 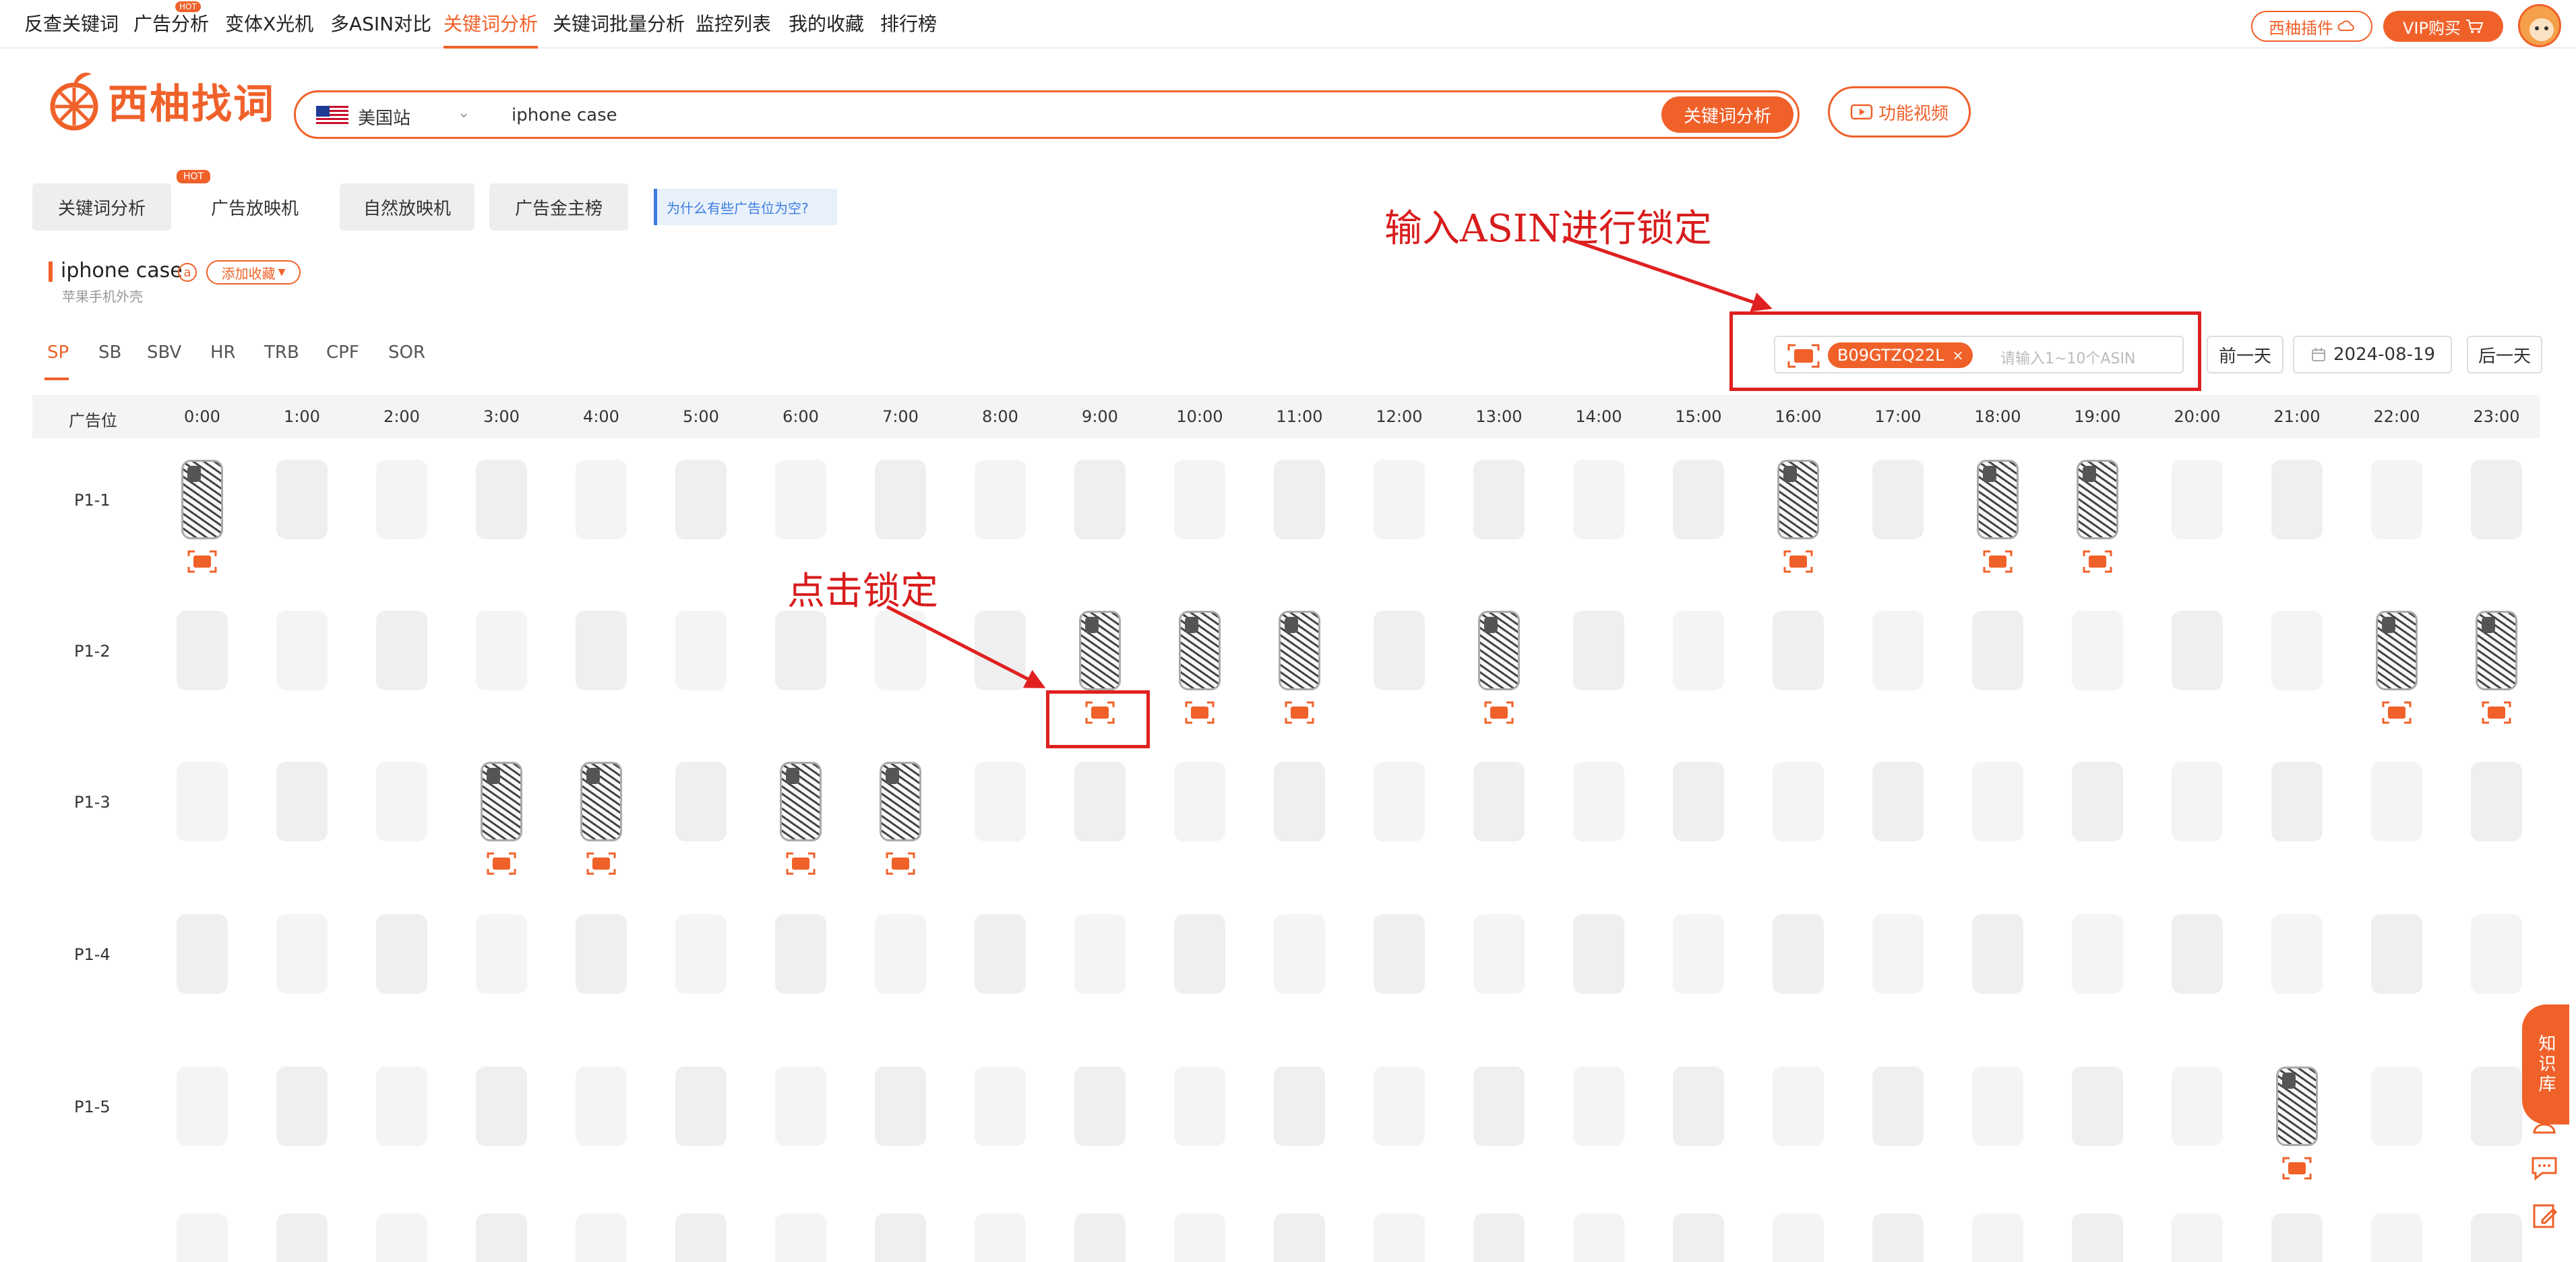 What do you see at coordinates (1098, 719) in the screenshot?
I see `annotation-highlight-box` at bounding box center [1098, 719].